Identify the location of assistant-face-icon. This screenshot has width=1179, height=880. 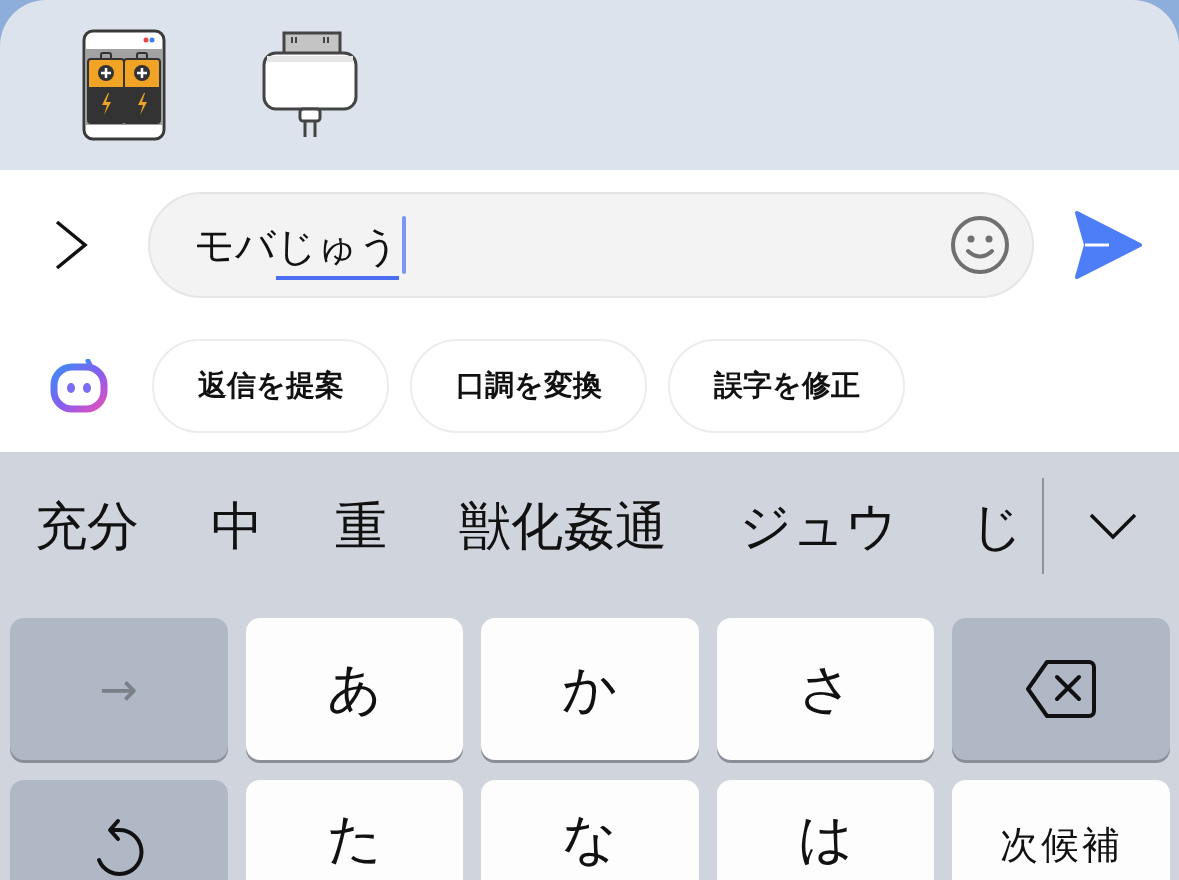
(79, 386).